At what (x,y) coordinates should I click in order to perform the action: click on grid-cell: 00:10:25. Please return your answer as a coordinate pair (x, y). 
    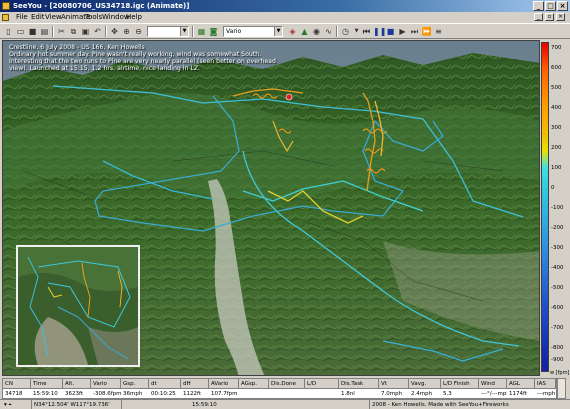
    Looking at the image, I should click on (163, 394).